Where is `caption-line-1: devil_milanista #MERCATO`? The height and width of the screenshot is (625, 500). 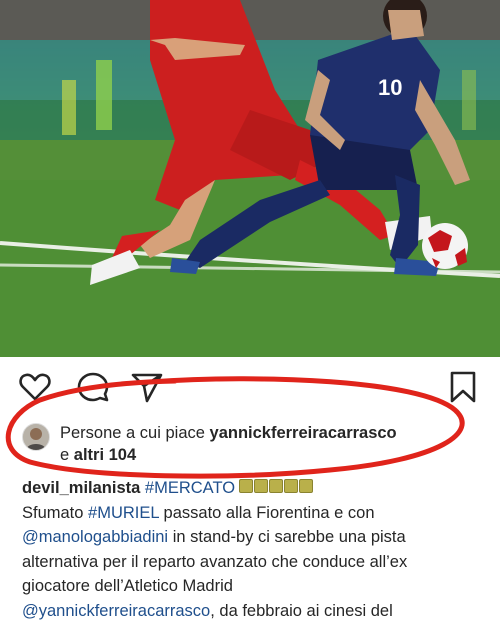 caption-line-1: devil_milanista #MERCATO is located at coordinates (257, 488).